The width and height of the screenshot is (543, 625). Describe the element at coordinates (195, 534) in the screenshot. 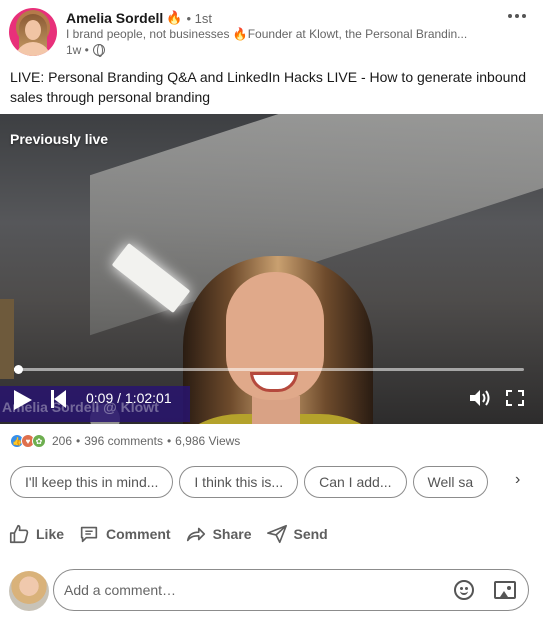

I see `share-arrow-icon` at that location.